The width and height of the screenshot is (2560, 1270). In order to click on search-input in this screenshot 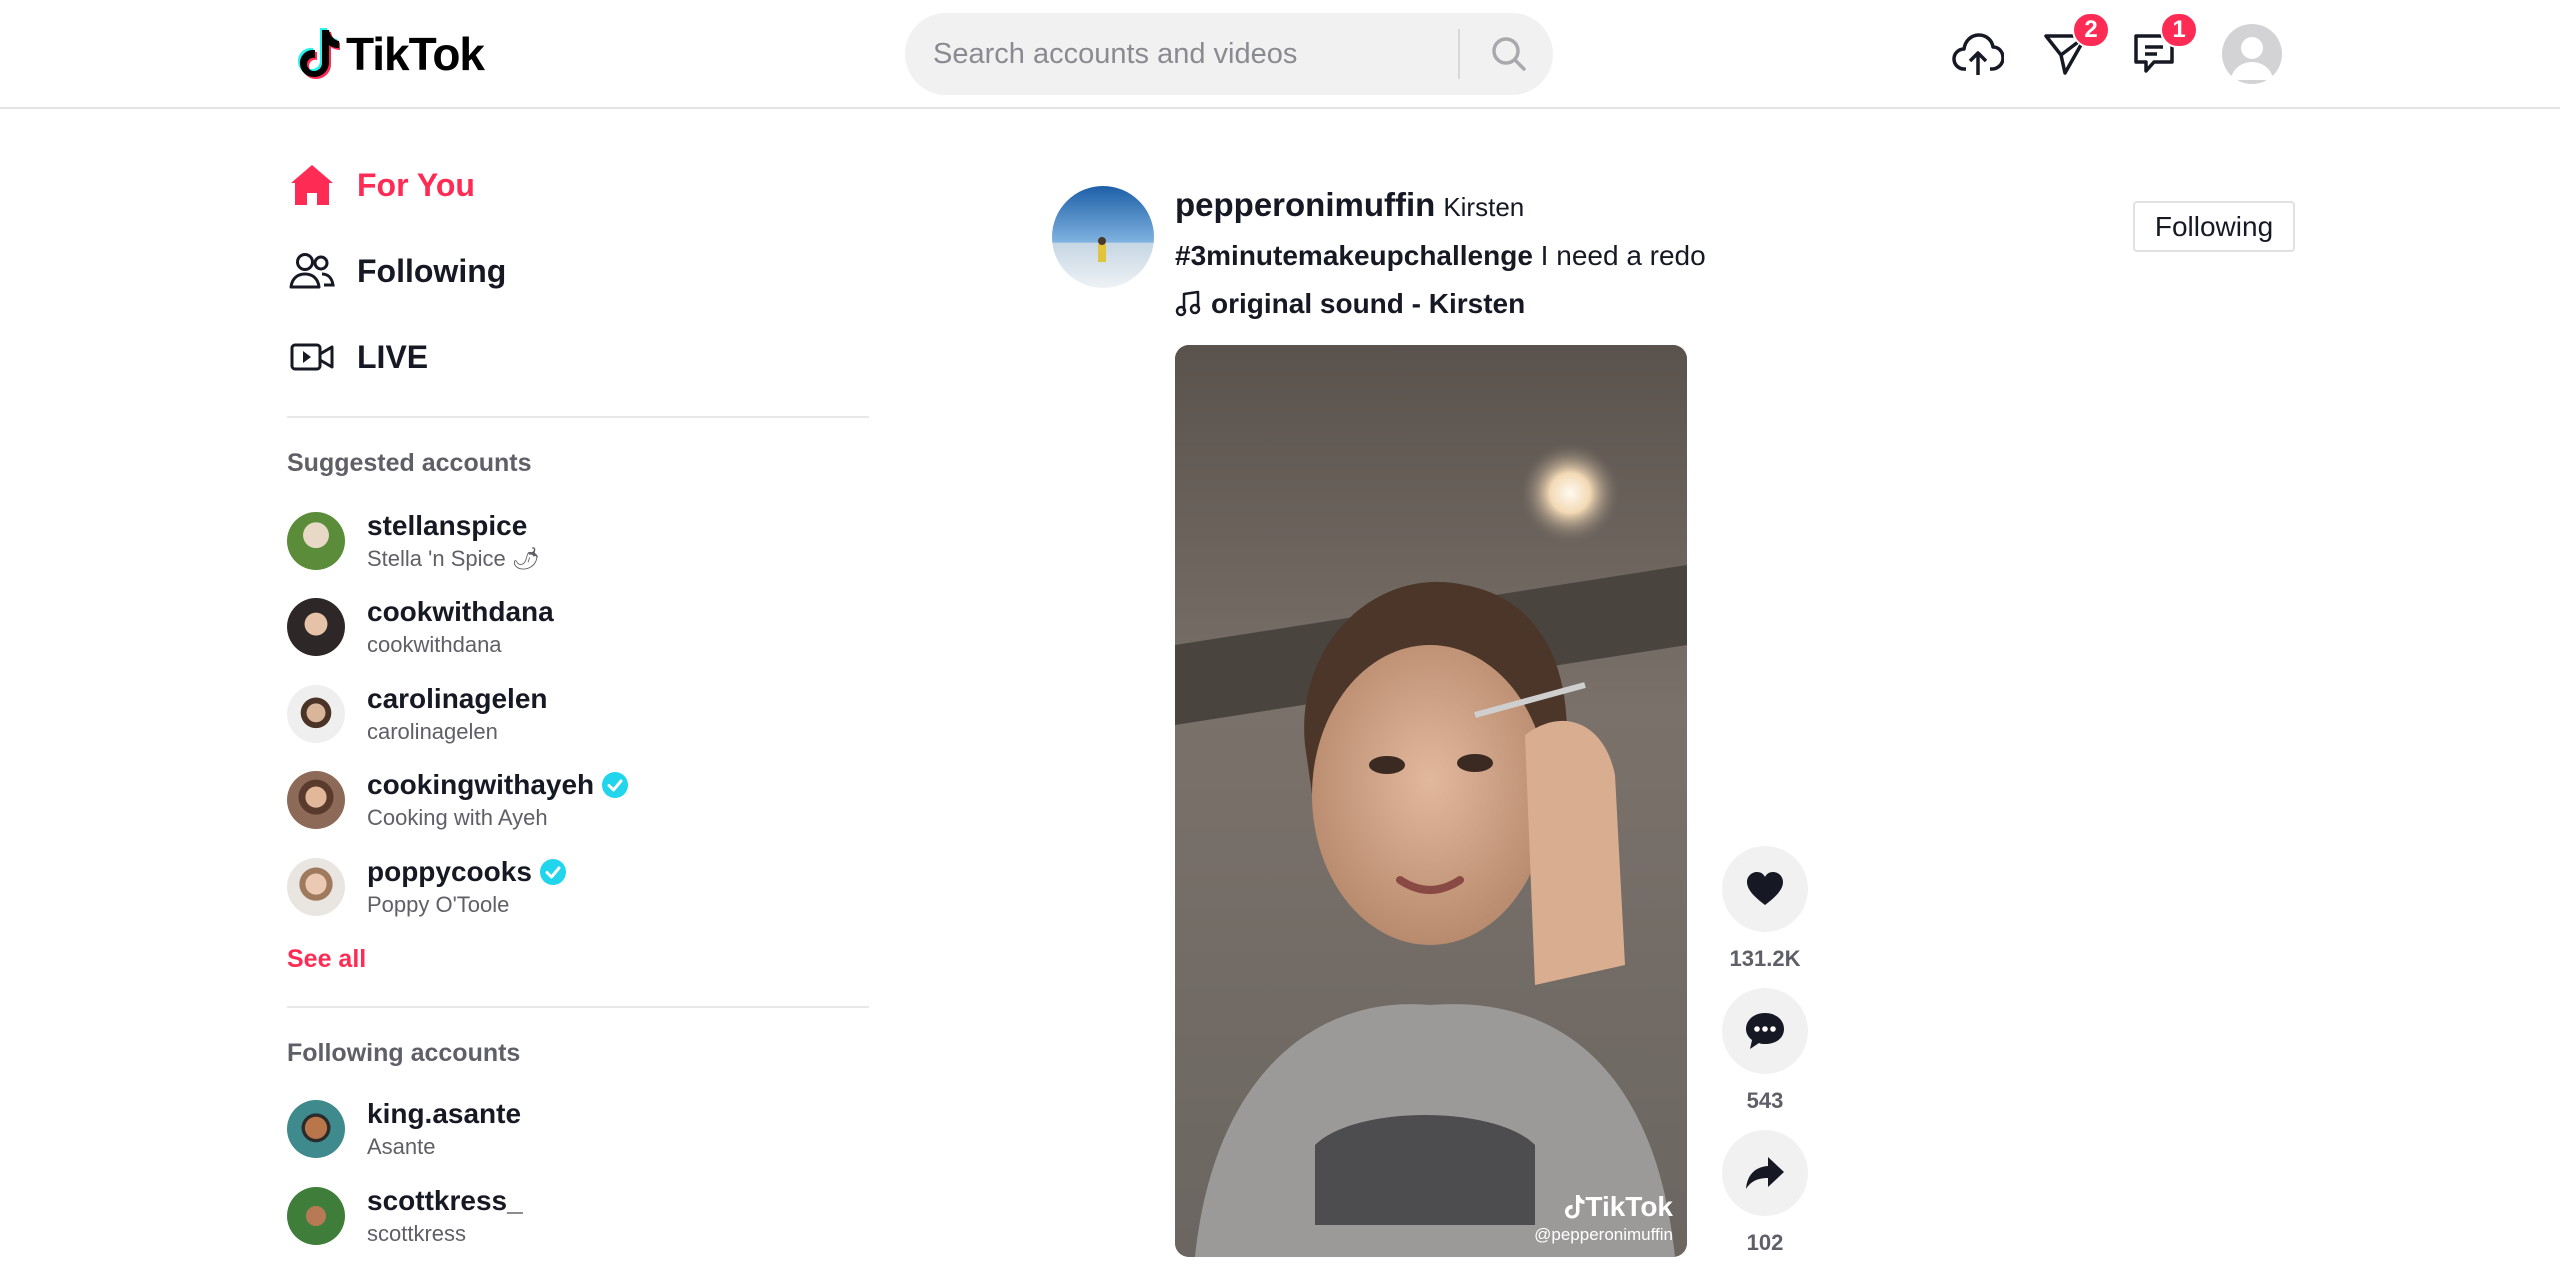, I will do `click(1193, 54)`.